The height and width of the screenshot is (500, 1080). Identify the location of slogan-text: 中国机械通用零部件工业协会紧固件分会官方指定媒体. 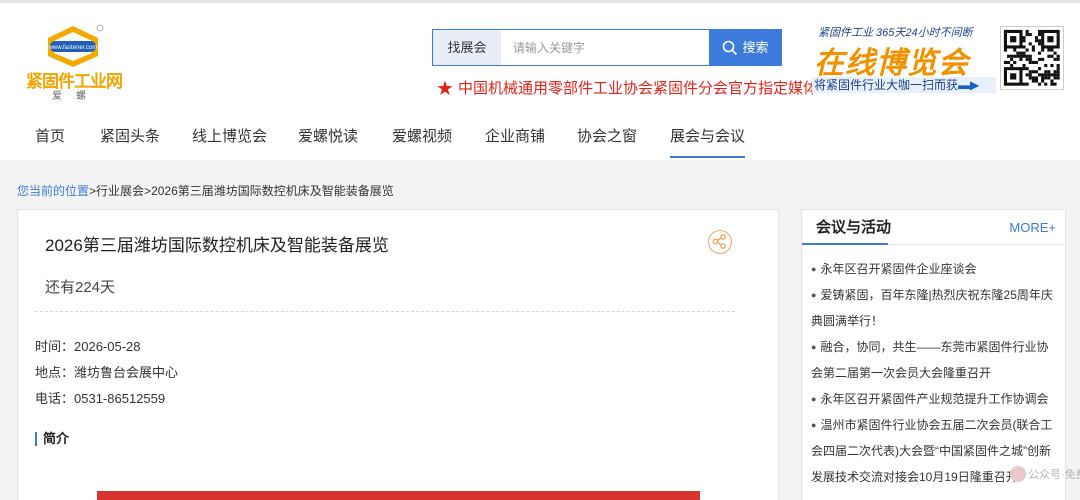
(637, 88).